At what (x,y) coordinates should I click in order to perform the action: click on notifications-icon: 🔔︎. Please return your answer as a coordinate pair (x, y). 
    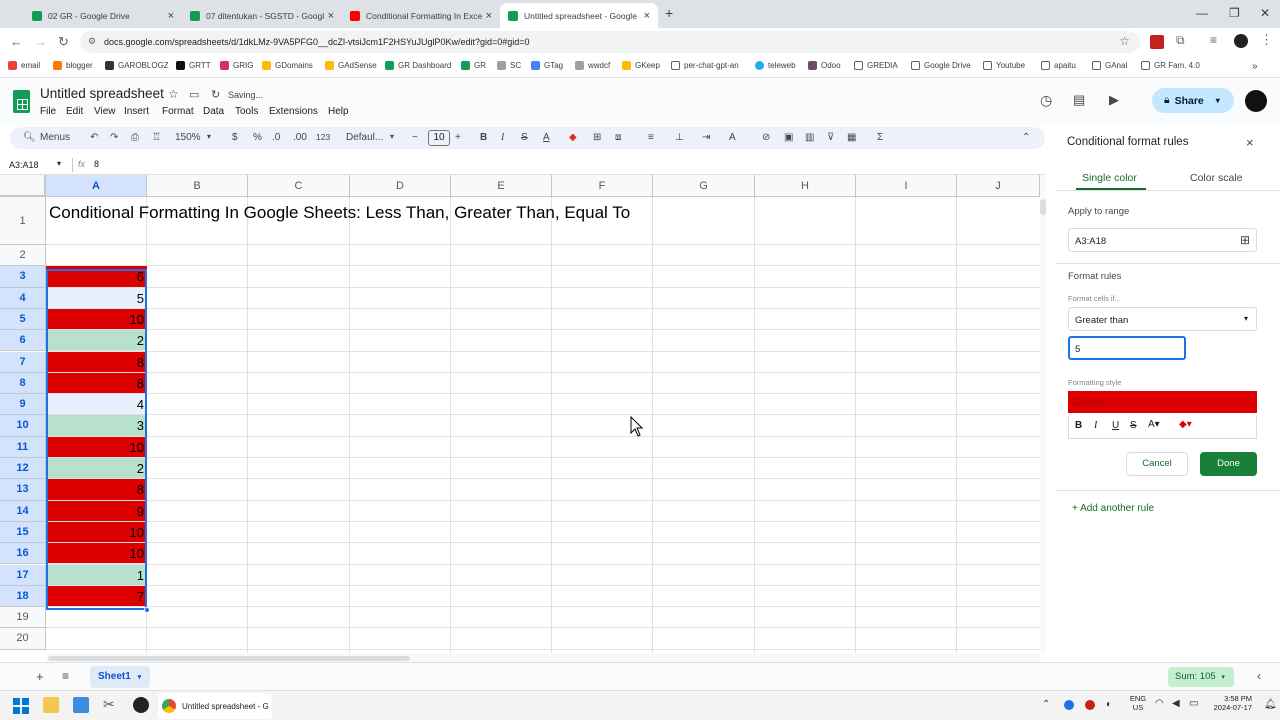
    Looking at the image, I should click on (1270, 704).